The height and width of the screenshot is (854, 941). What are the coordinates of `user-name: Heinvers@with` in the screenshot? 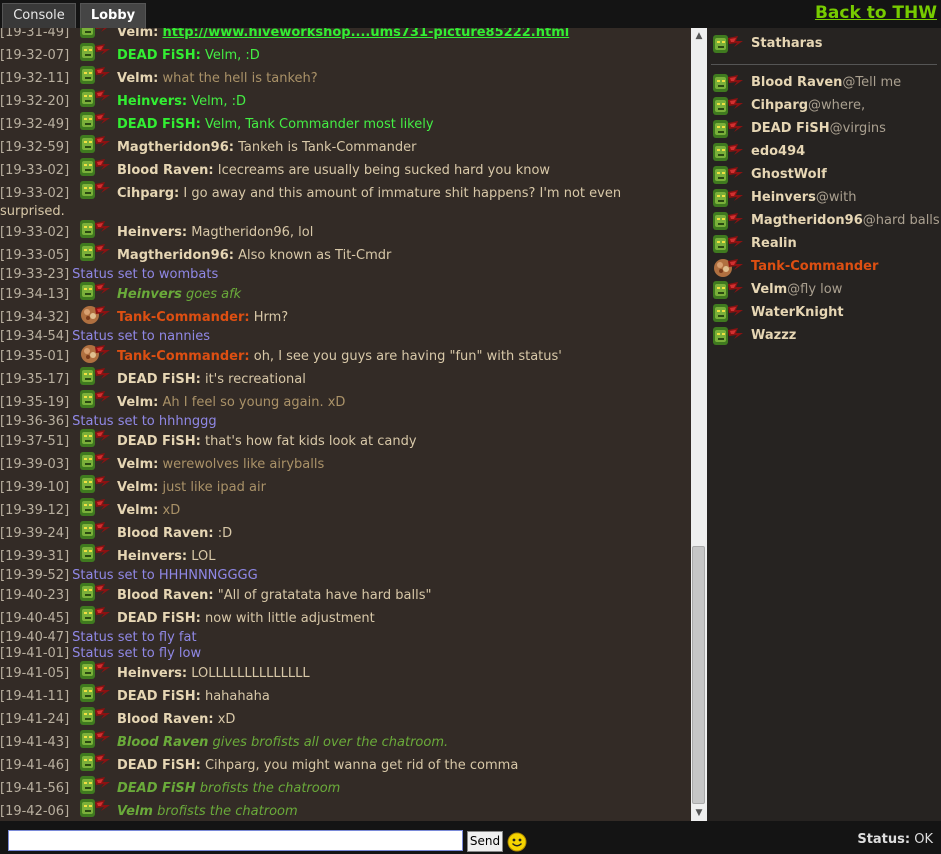 It's located at (803, 198).